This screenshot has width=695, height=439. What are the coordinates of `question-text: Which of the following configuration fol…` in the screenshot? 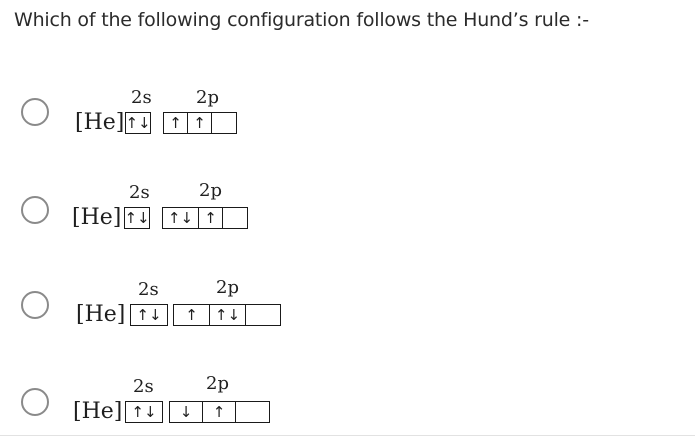 It's located at (301, 20).